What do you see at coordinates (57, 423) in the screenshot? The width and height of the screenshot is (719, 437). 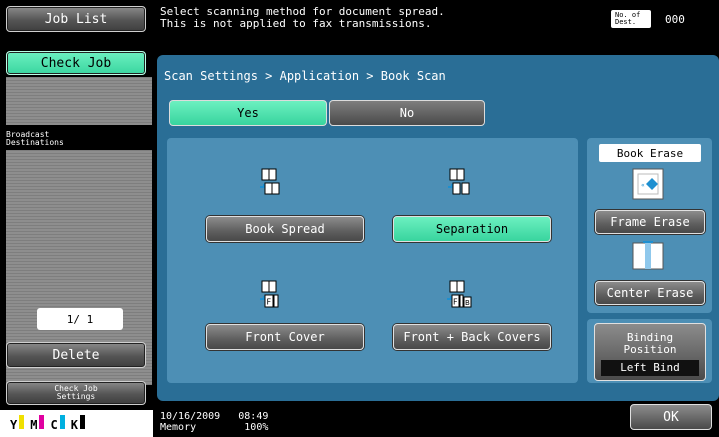 I see `toner-c: C` at bounding box center [57, 423].